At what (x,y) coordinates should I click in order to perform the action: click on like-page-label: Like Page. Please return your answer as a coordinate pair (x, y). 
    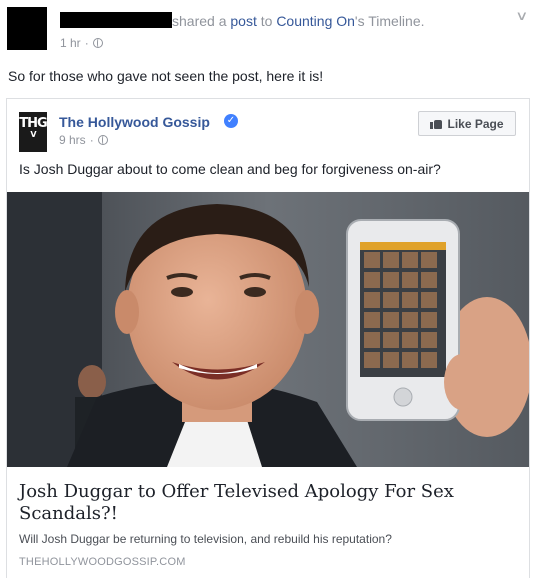
    Looking at the image, I should click on (475, 123).